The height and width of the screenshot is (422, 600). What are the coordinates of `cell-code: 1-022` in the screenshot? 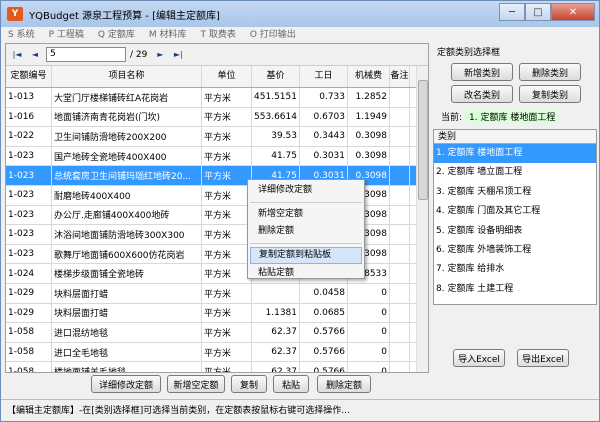 It's located at (29, 136).